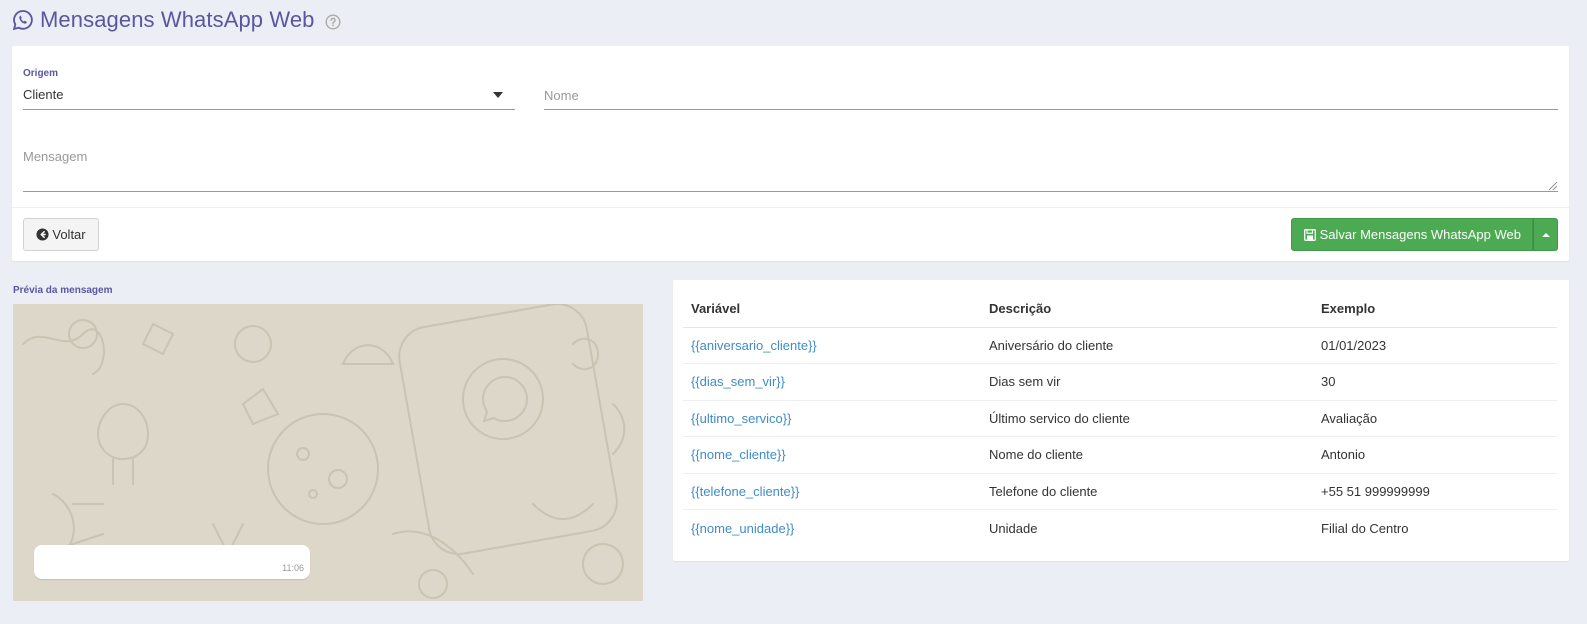  I want to click on mensagem-textarea, so click(790, 169).